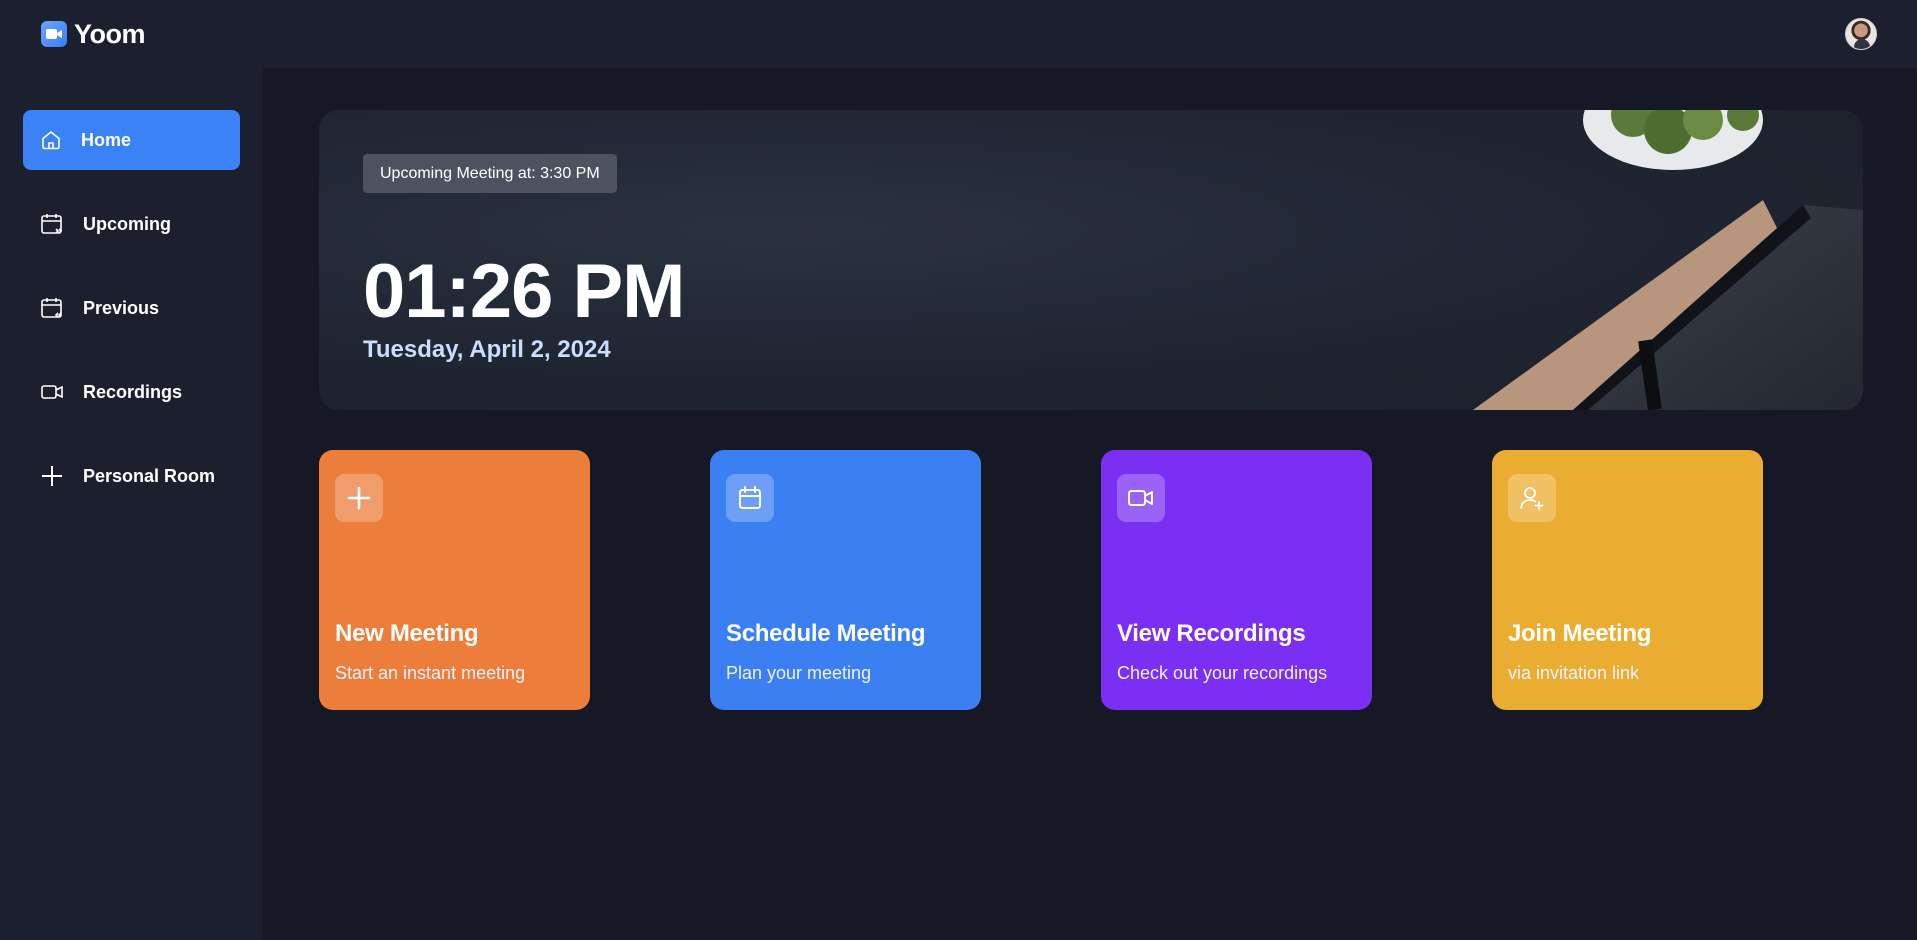  I want to click on current-date: Tuesday, April 2, 2024, so click(487, 349).